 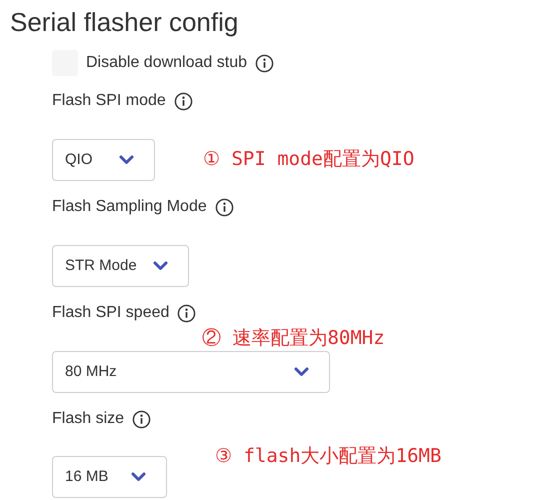 I want to click on dropdown: 16 MB, so click(x=109, y=477).